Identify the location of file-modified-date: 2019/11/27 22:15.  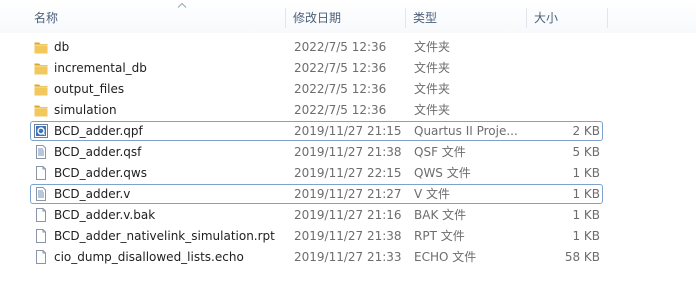
(348, 173).